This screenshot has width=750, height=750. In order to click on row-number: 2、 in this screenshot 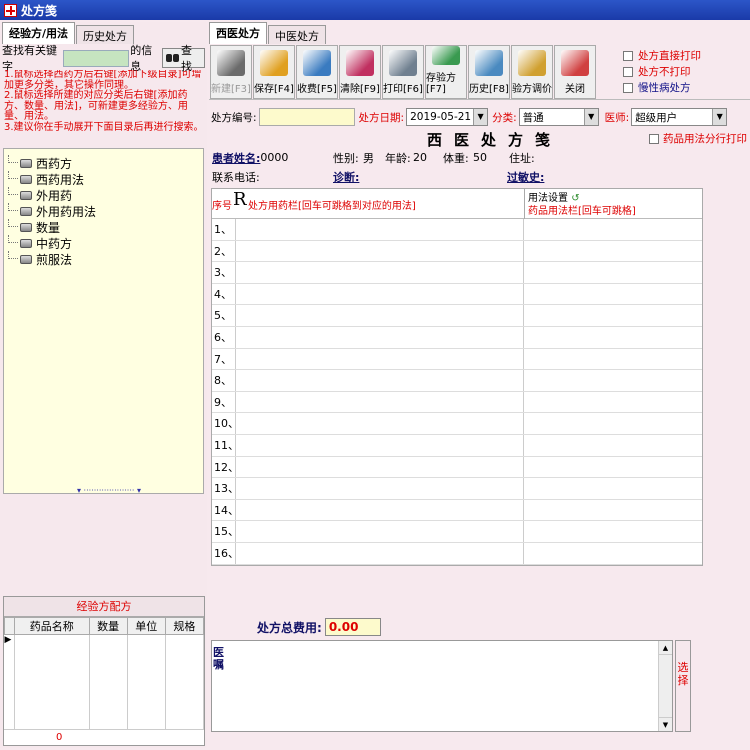, I will do `click(224, 251)`.